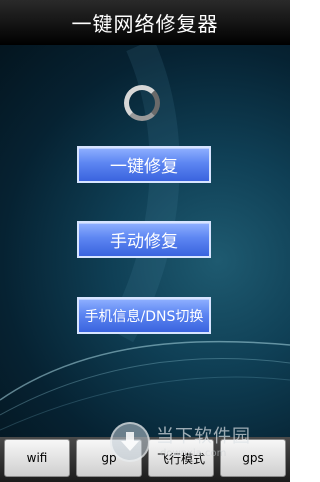 The height and width of the screenshot is (482, 320). I want to click on manual-repair-button: 手动修复, so click(144, 239).